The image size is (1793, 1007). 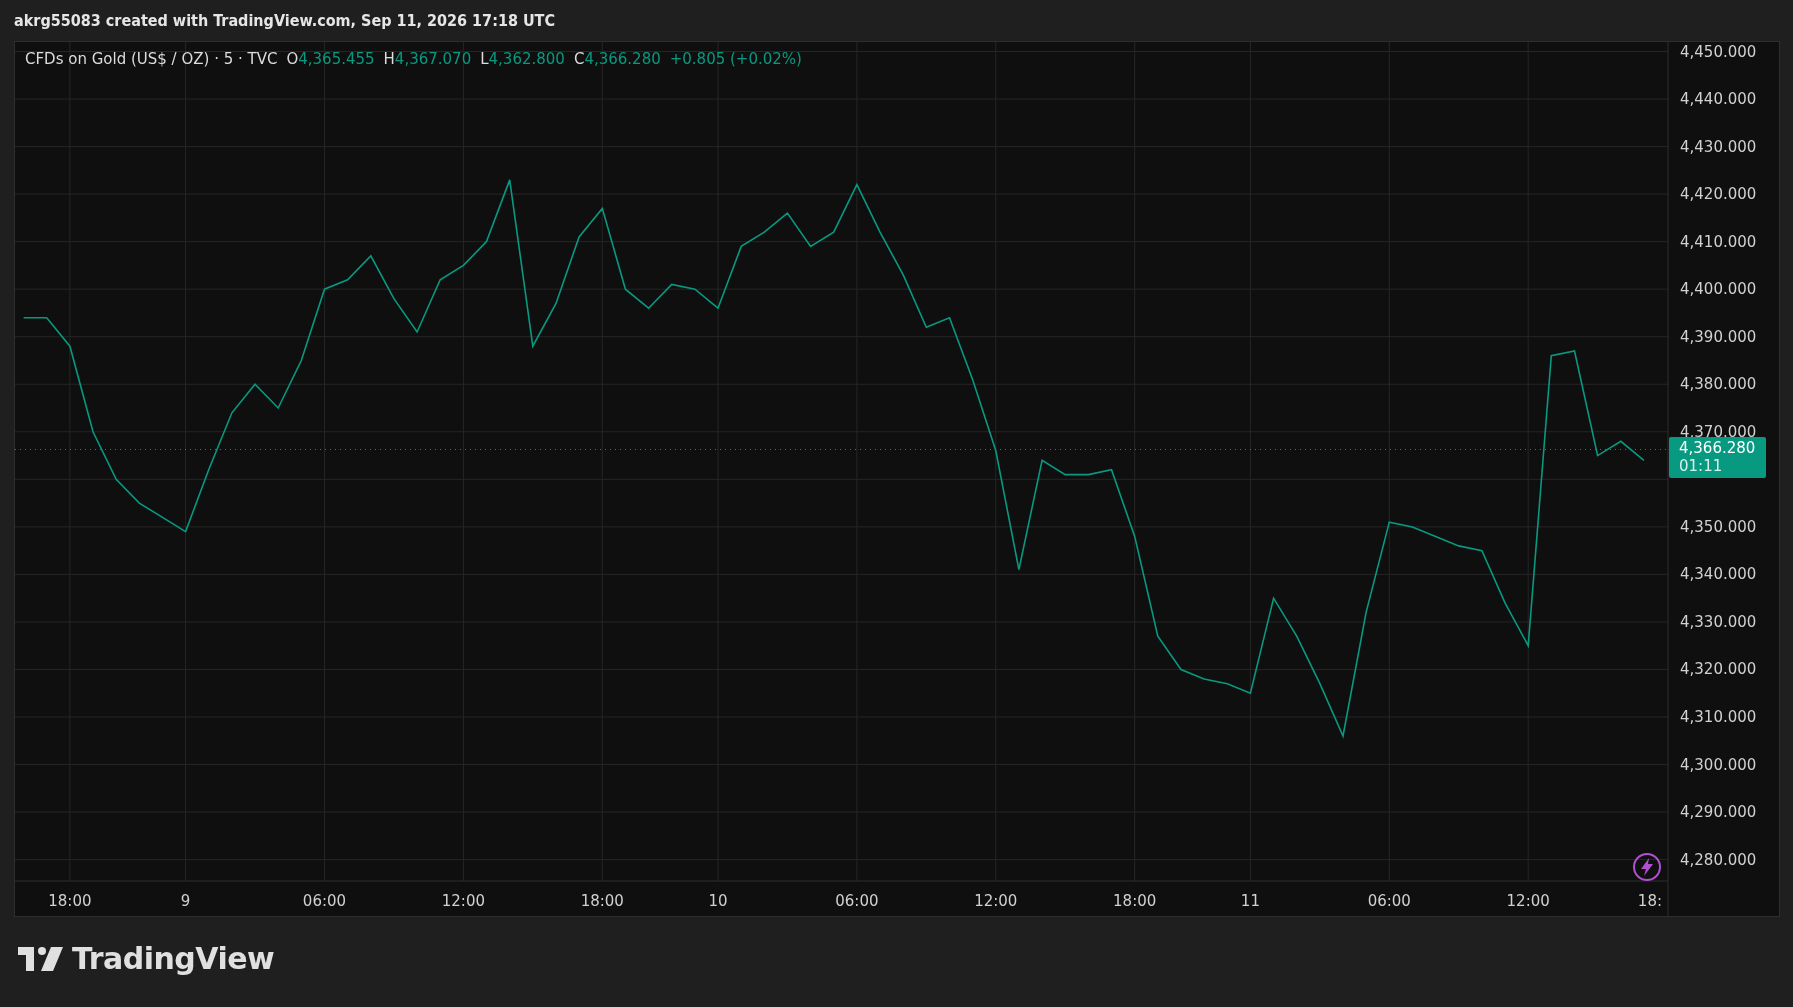 What do you see at coordinates (1718, 241) in the screenshot?
I see `price-axis-label: 4,410.000` at bounding box center [1718, 241].